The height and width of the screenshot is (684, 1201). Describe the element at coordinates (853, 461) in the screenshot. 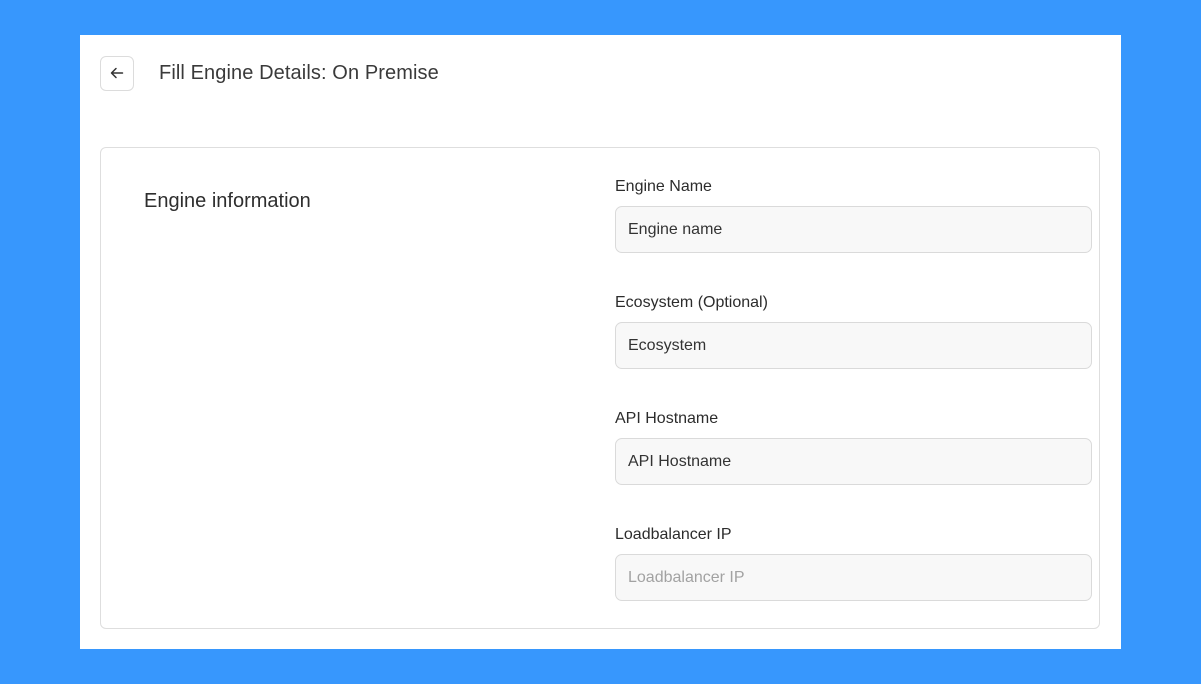

I see `api-hostname-input` at that location.